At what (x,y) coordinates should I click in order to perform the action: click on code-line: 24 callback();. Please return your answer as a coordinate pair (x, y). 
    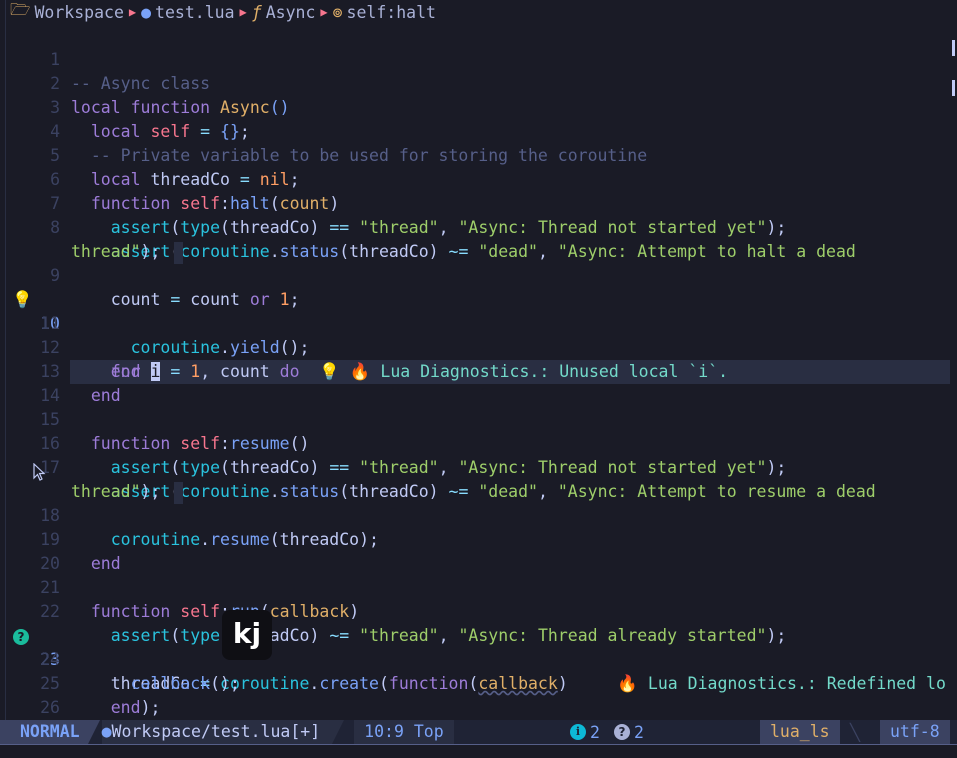
    Looking at the image, I should click on (476, 658).